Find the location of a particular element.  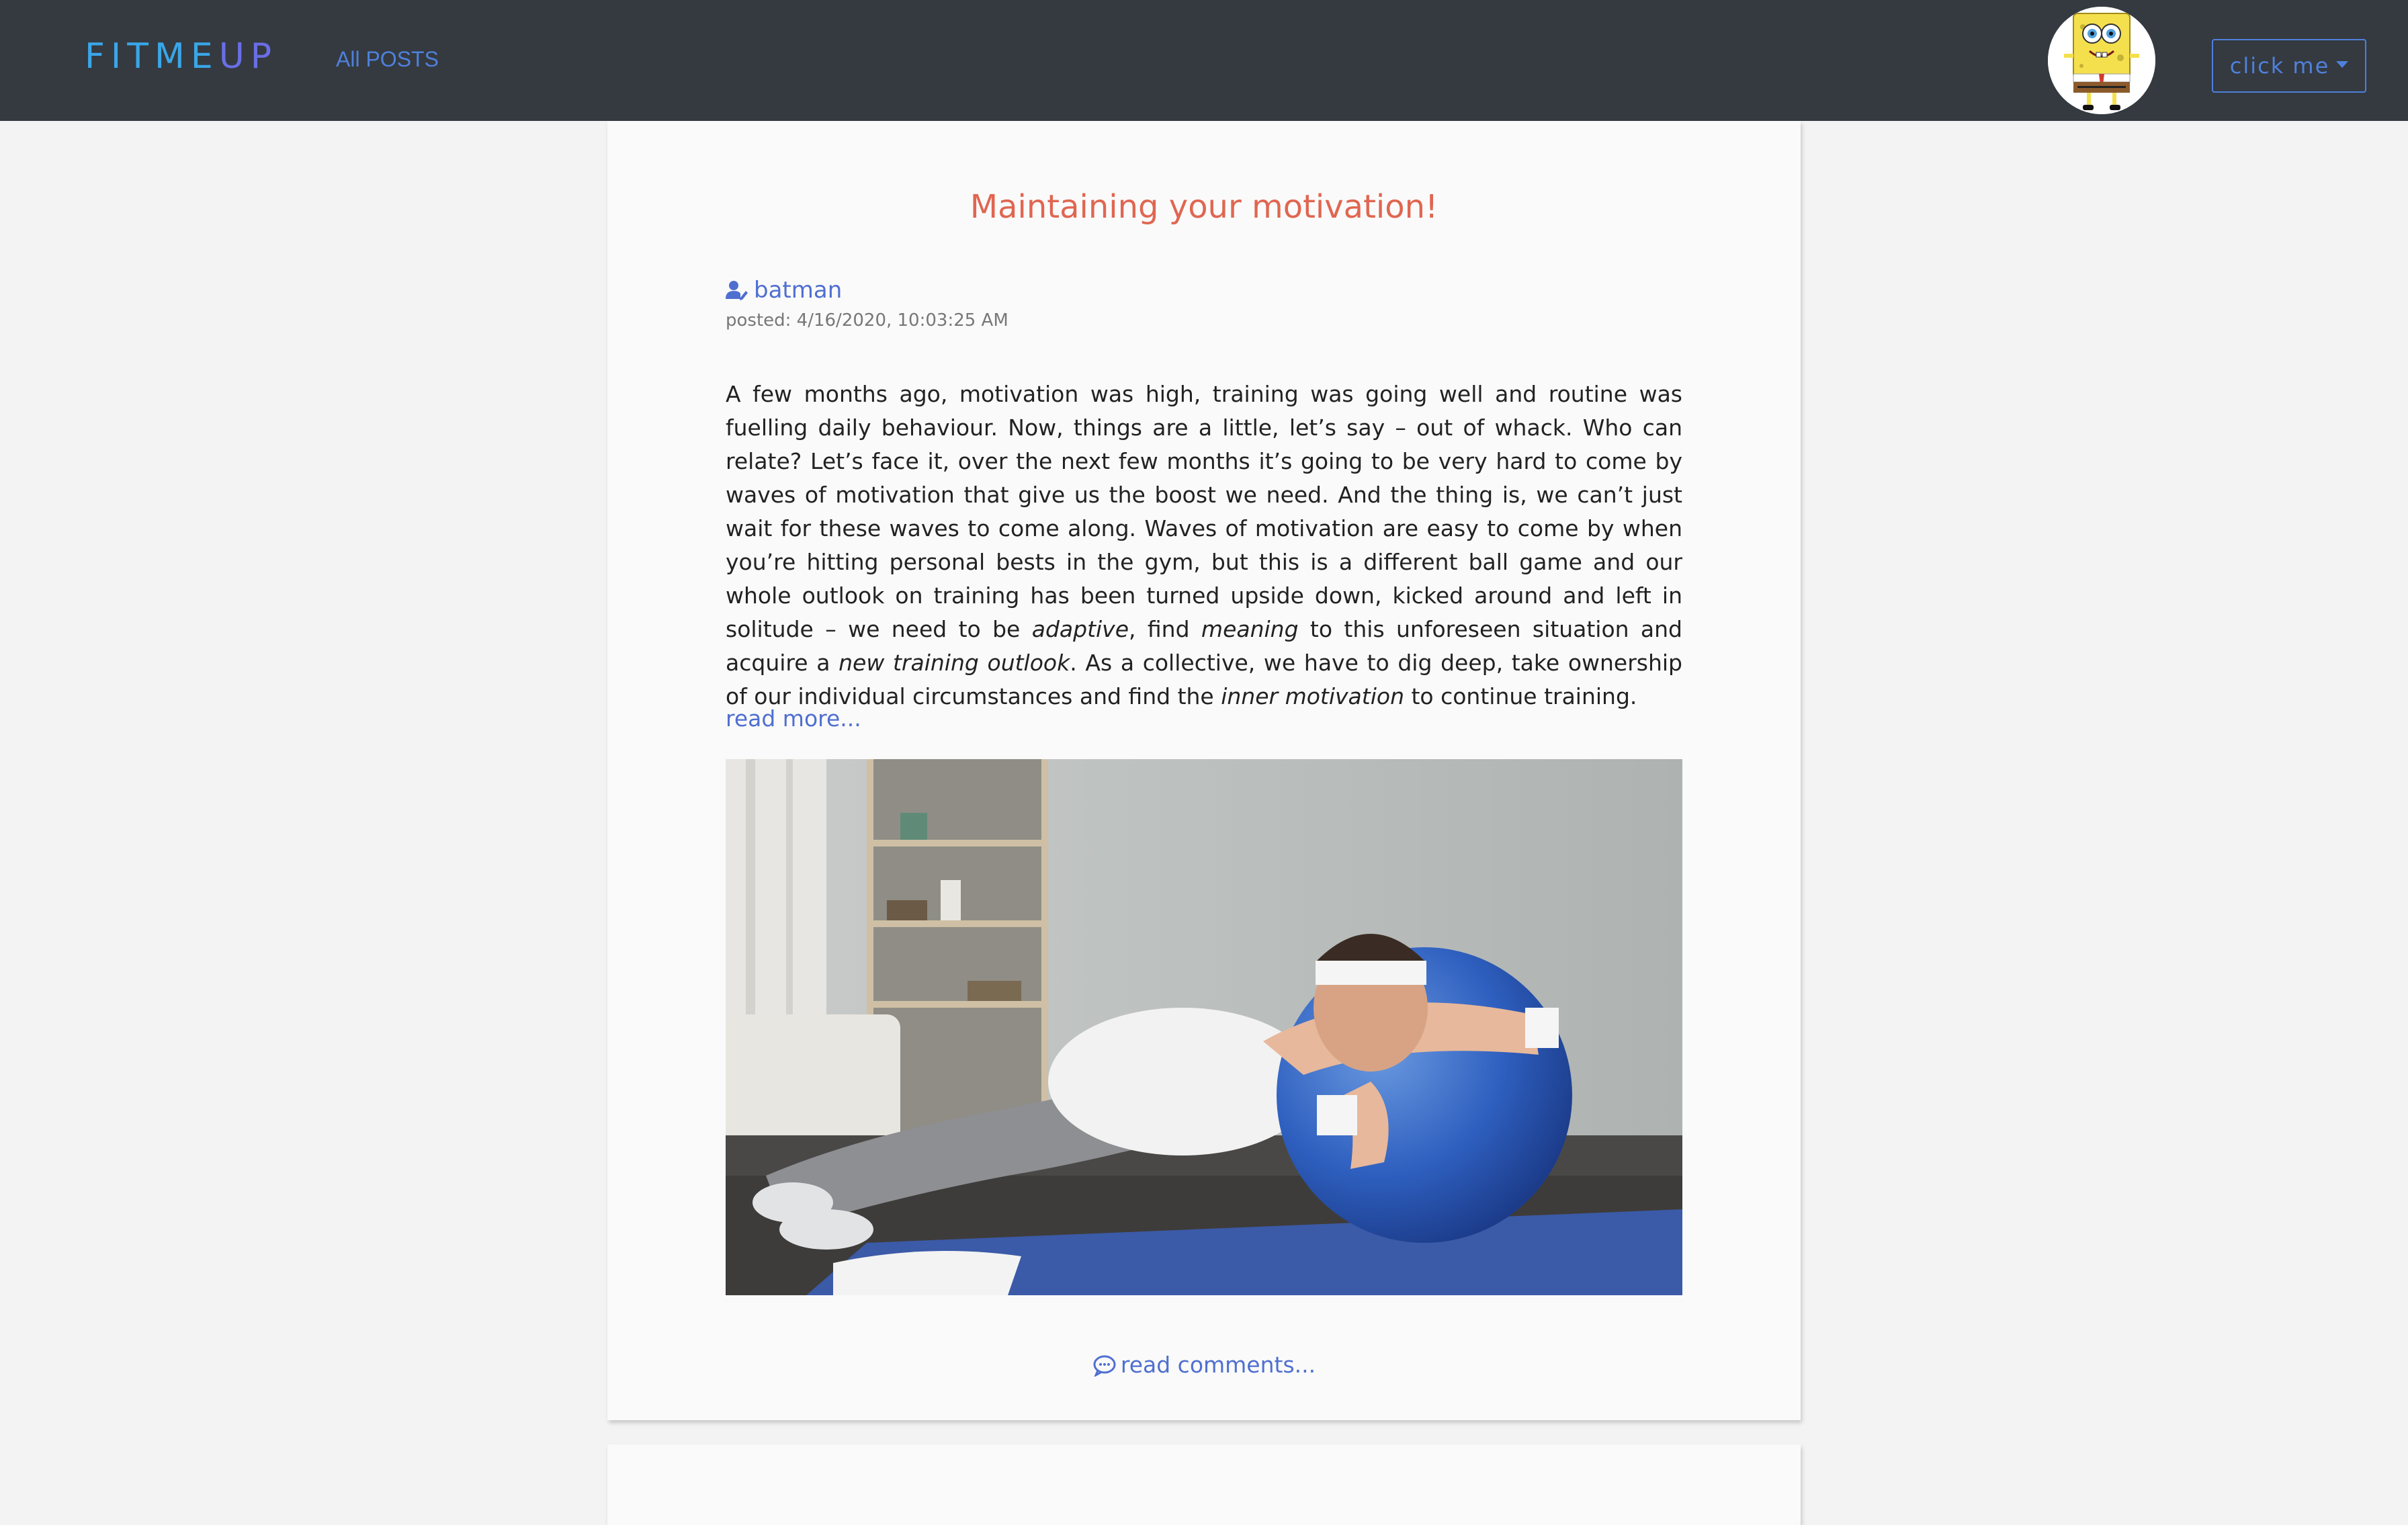

user-menu-dropdown-button: click me is located at coordinates (2289, 66).